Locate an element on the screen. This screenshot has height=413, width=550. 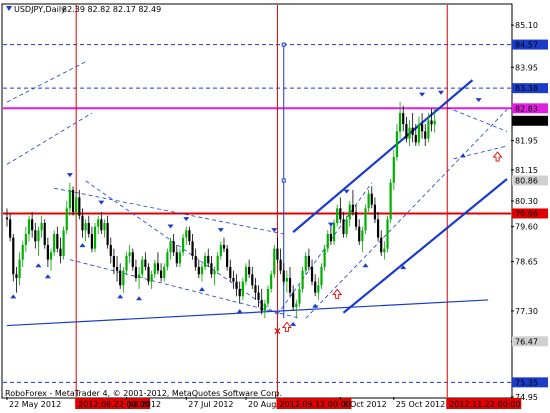
time-highlight-label: 2012.09.12 00:00 is located at coordinates (314, 404).